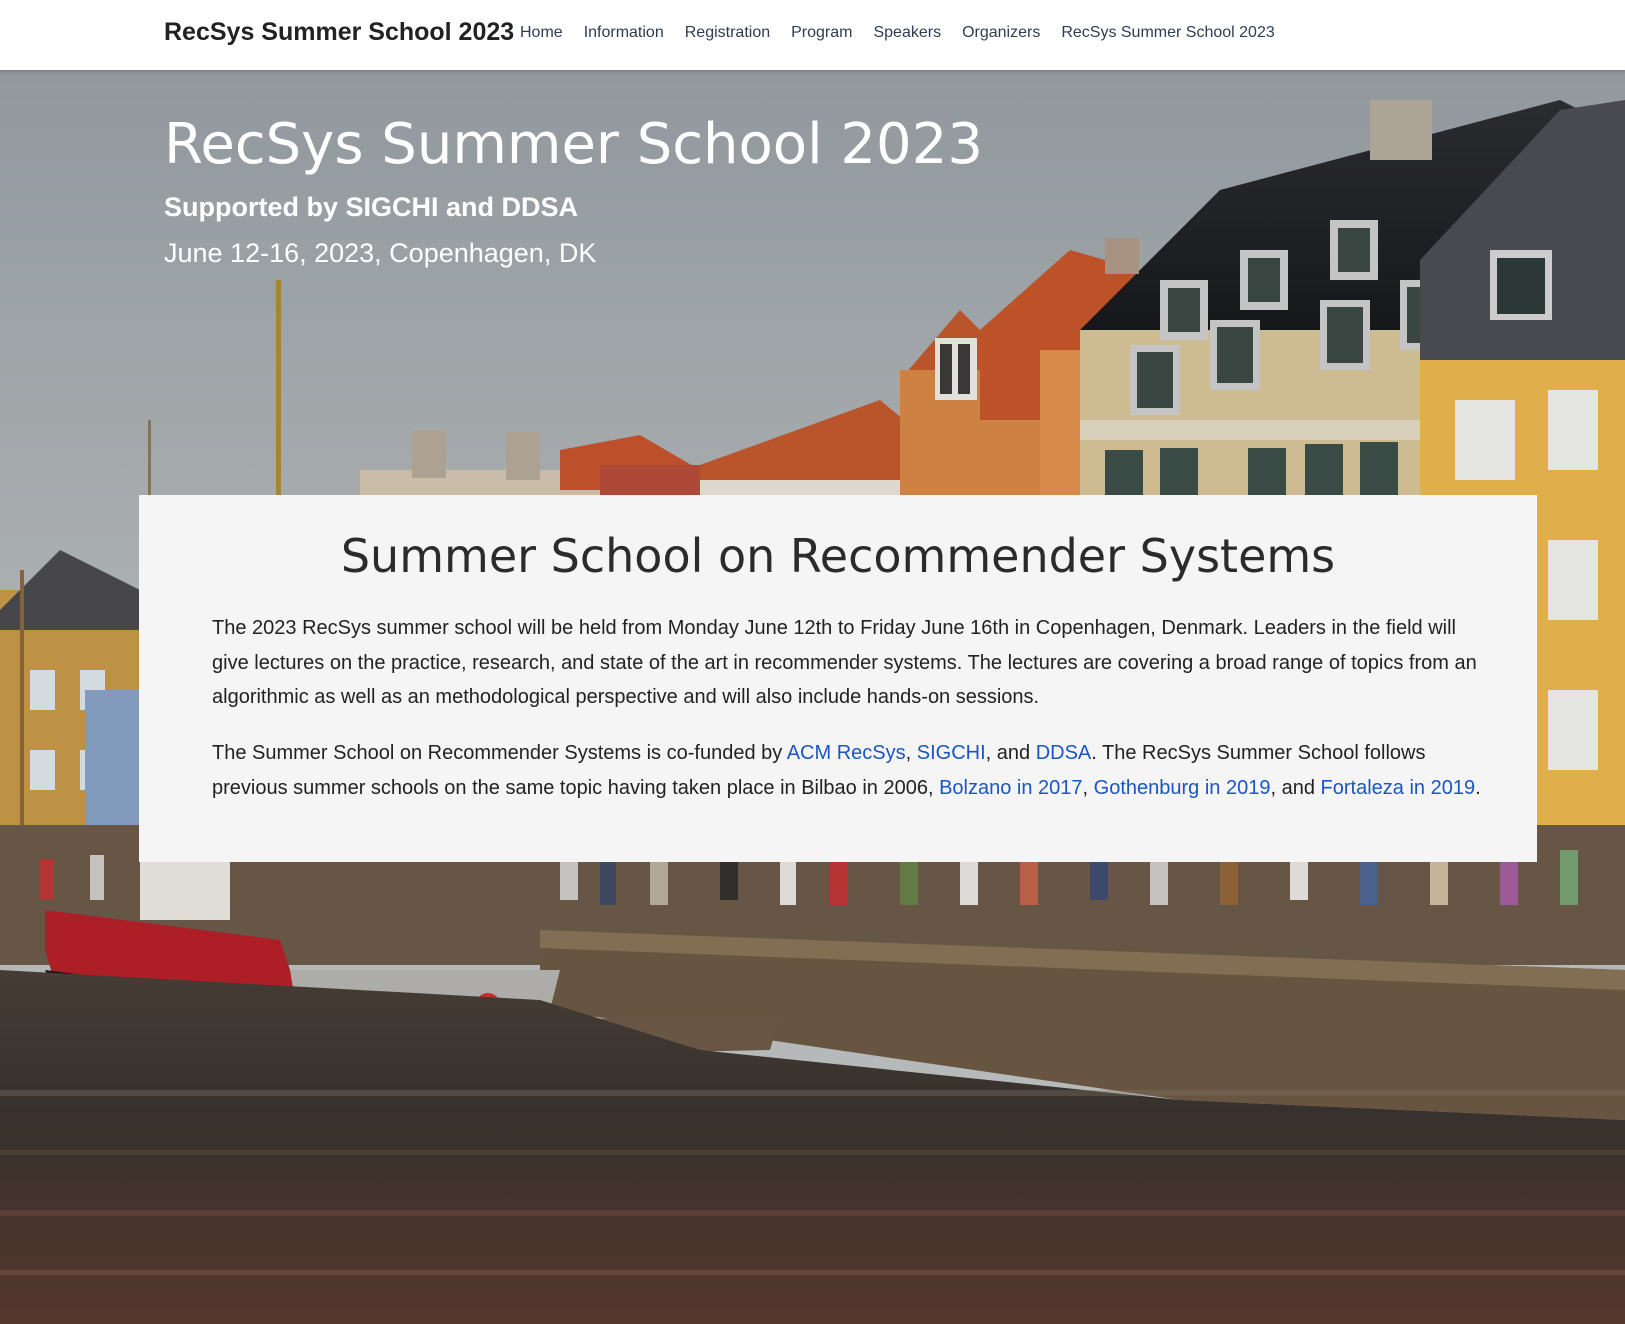  What do you see at coordinates (339, 32) in the screenshot?
I see `brand-link: RecSys Summer School 2023` at bounding box center [339, 32].